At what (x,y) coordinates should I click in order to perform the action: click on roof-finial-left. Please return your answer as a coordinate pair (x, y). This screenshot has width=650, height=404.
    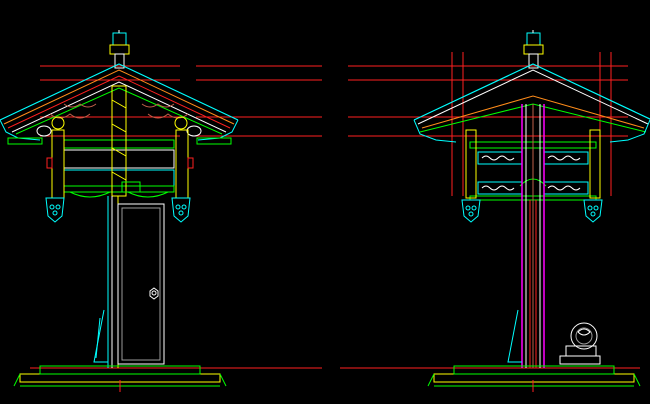
    Looking at the image, I should click on (119, 49).